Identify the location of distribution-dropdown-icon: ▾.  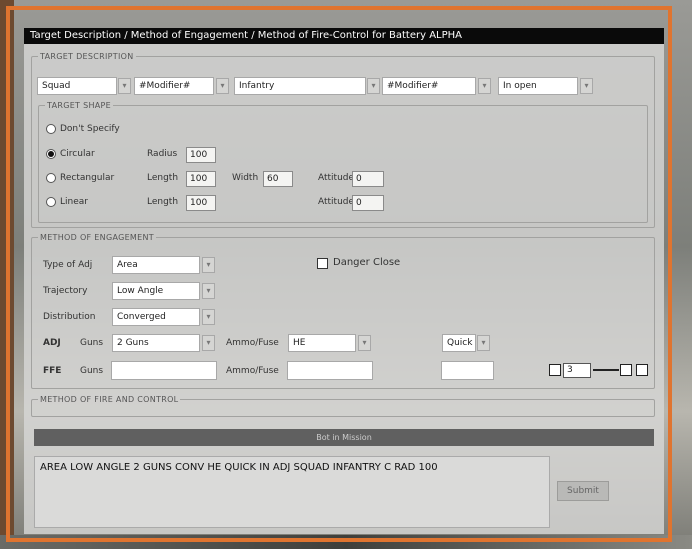
(208, 317).